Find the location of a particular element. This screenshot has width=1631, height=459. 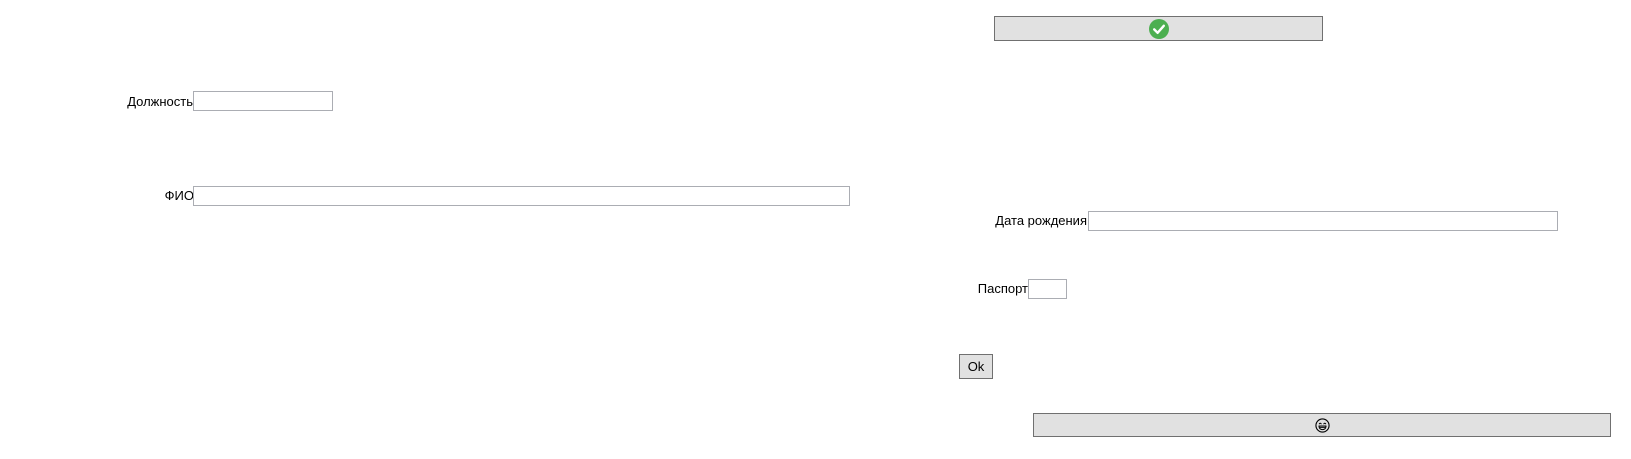

laughing-face-icon is located at coordinates (1322, 425).